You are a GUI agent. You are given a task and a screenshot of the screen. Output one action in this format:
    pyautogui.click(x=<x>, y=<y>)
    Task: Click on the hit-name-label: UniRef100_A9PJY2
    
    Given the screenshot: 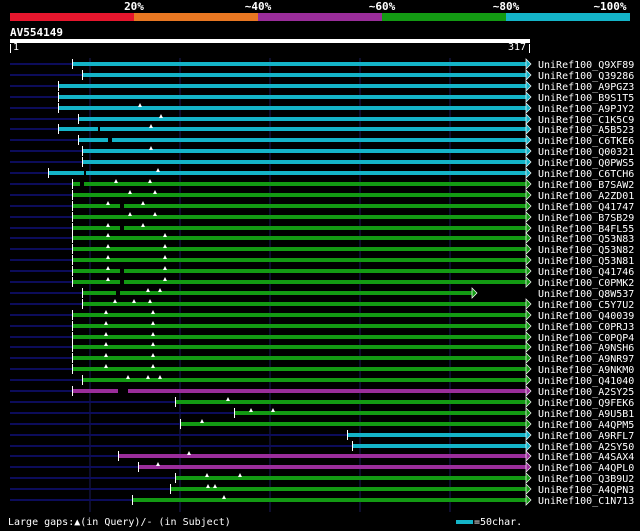 What is the action you would take?
    pyautogui.click(x=586, y=109)
    